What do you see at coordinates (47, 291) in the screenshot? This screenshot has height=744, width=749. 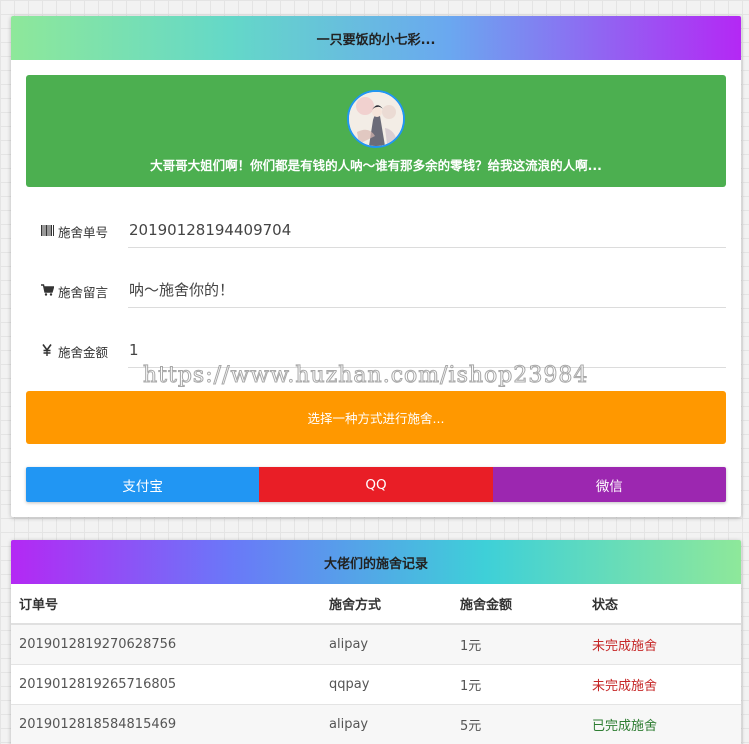 I see `cart-icon` at bounding box center [47, 291].